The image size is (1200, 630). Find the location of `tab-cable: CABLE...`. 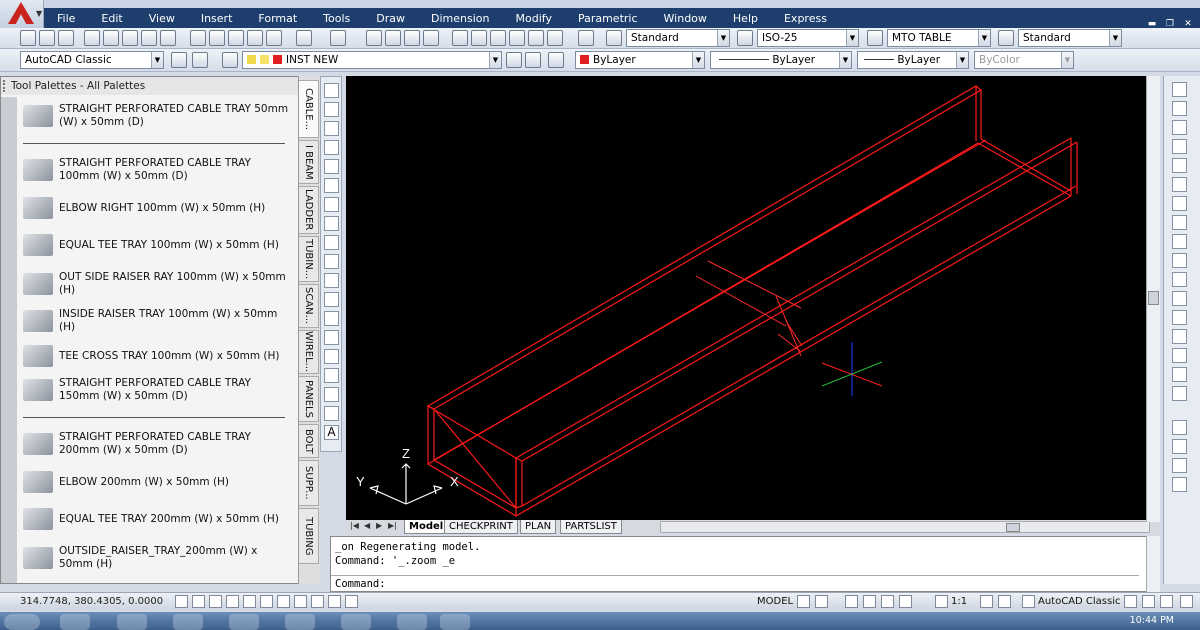

tab-cable: CABLE... is located at coordinates (309, 109).